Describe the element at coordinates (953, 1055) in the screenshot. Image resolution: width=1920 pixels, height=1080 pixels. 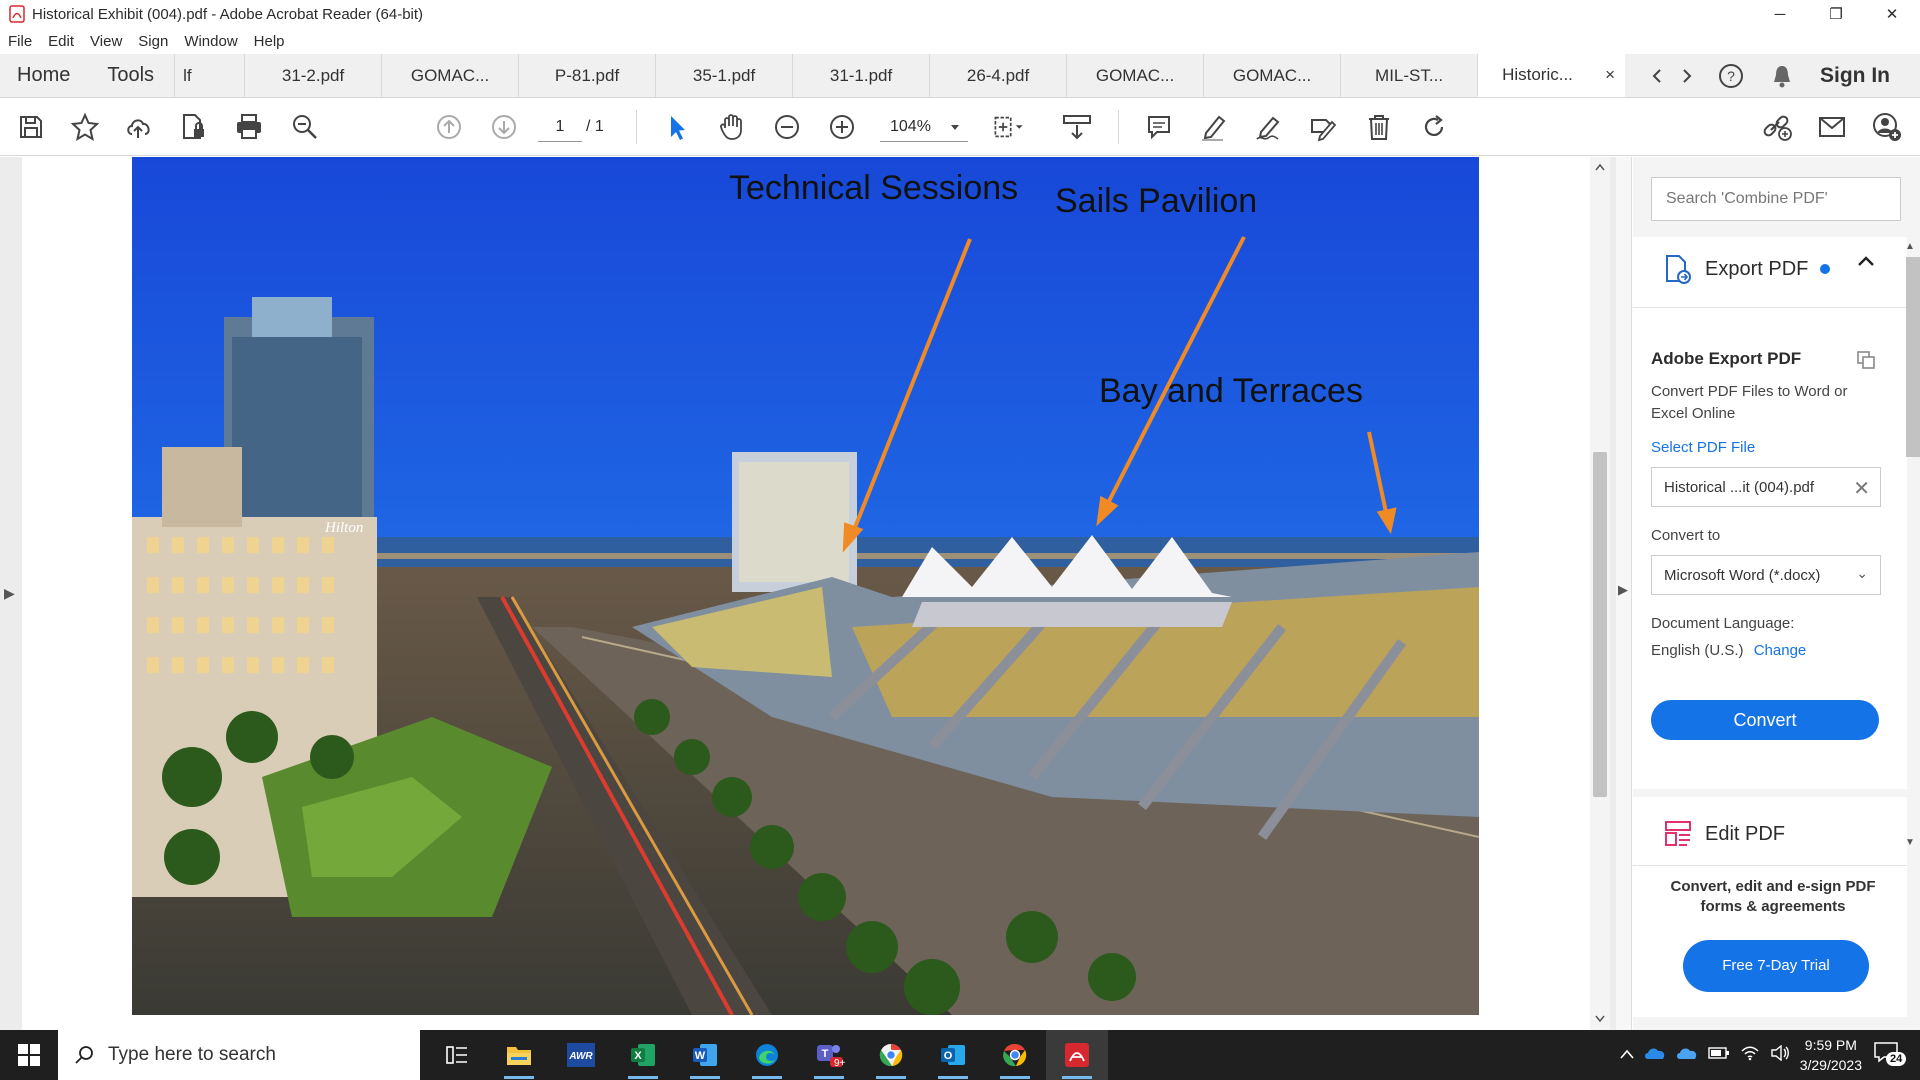
I see `outlook-icon: O` at that location.